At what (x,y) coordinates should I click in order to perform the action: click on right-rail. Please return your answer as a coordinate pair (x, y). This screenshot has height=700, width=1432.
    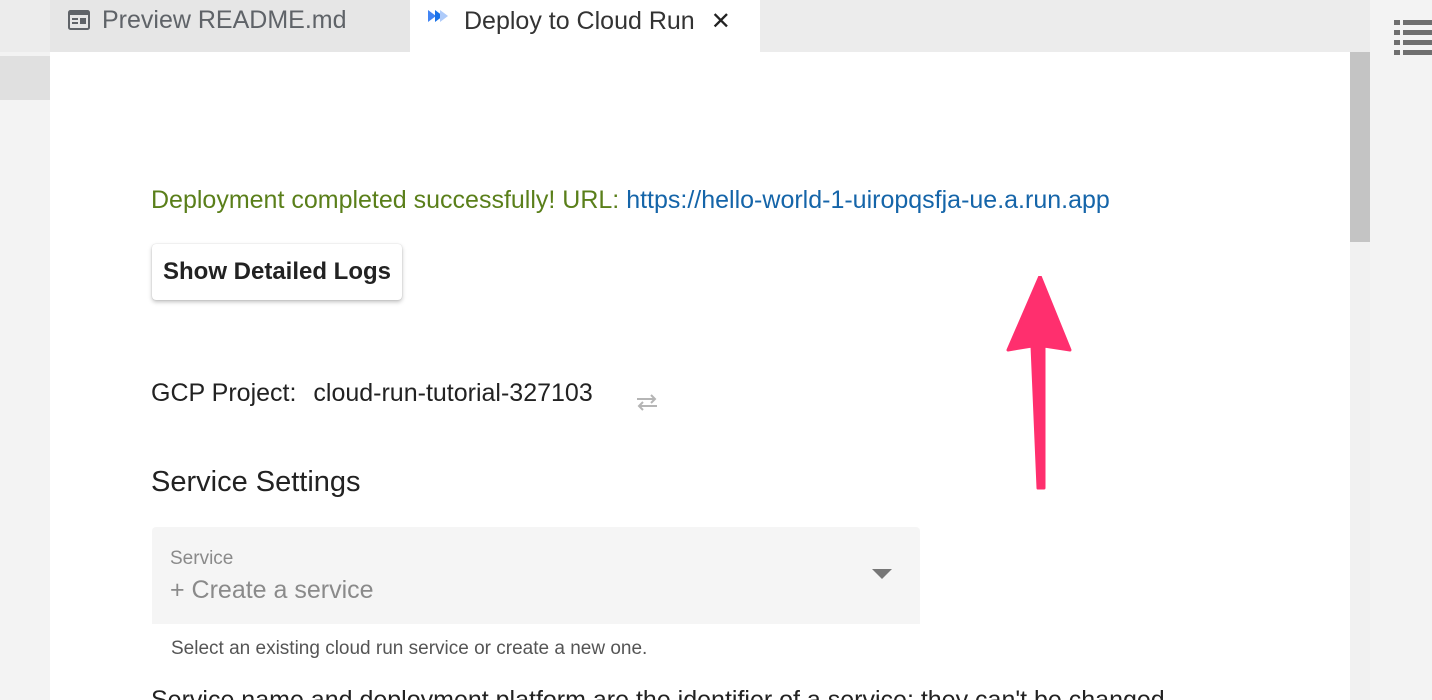
    Looking at the image, I should click on (1401, 350).